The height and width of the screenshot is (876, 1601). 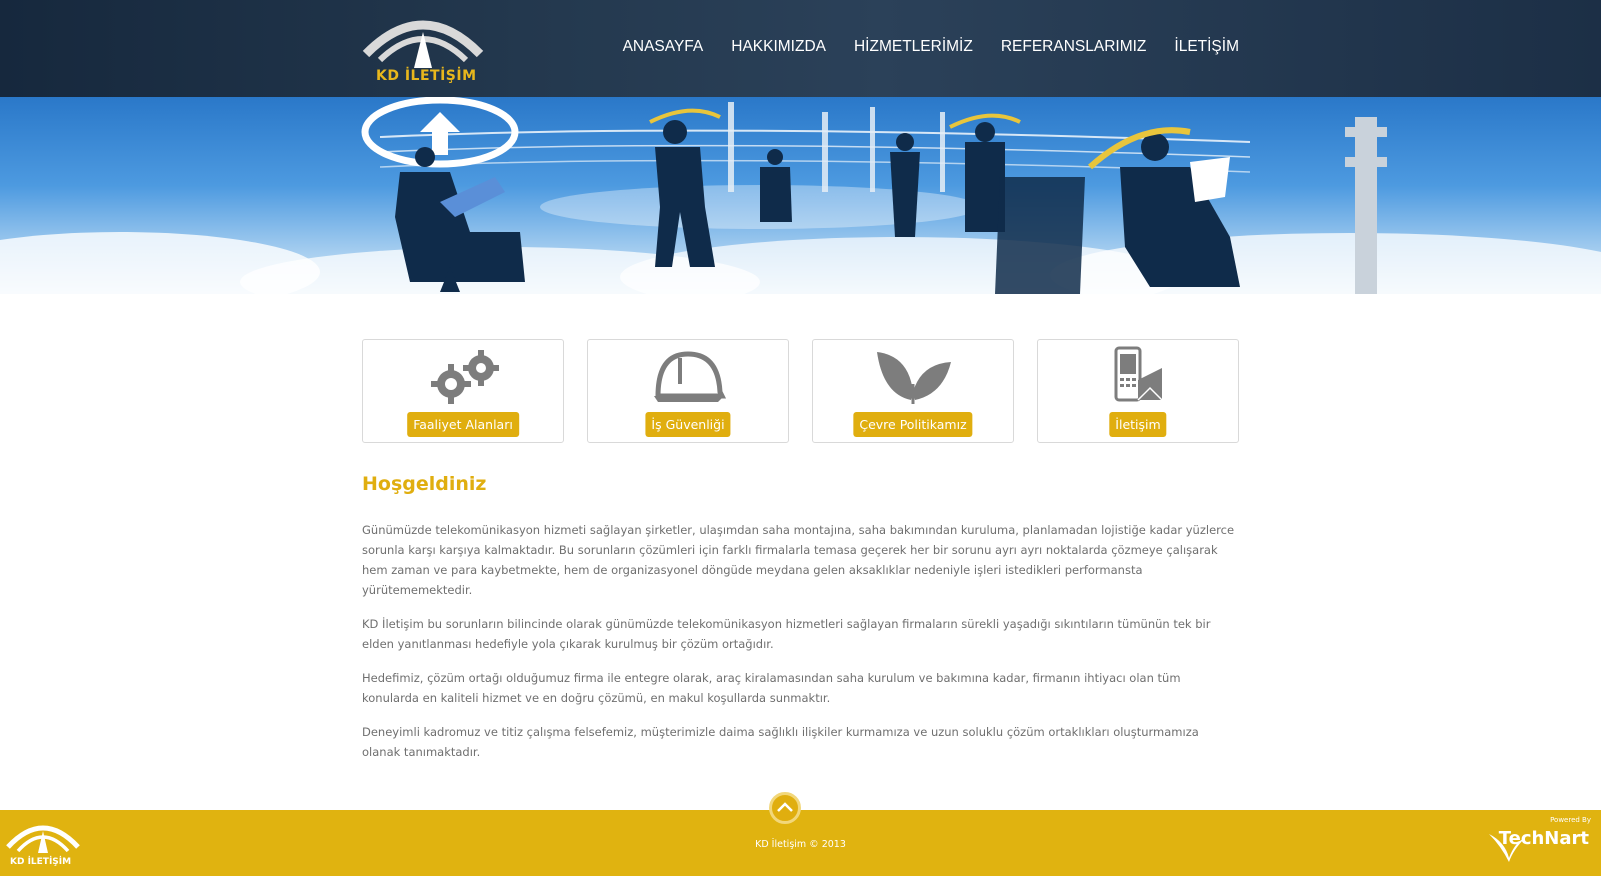 What do you see at coordinates (914, 378) in the screenshot?
I see `leaf-icon` at bounding box center [914, 378].